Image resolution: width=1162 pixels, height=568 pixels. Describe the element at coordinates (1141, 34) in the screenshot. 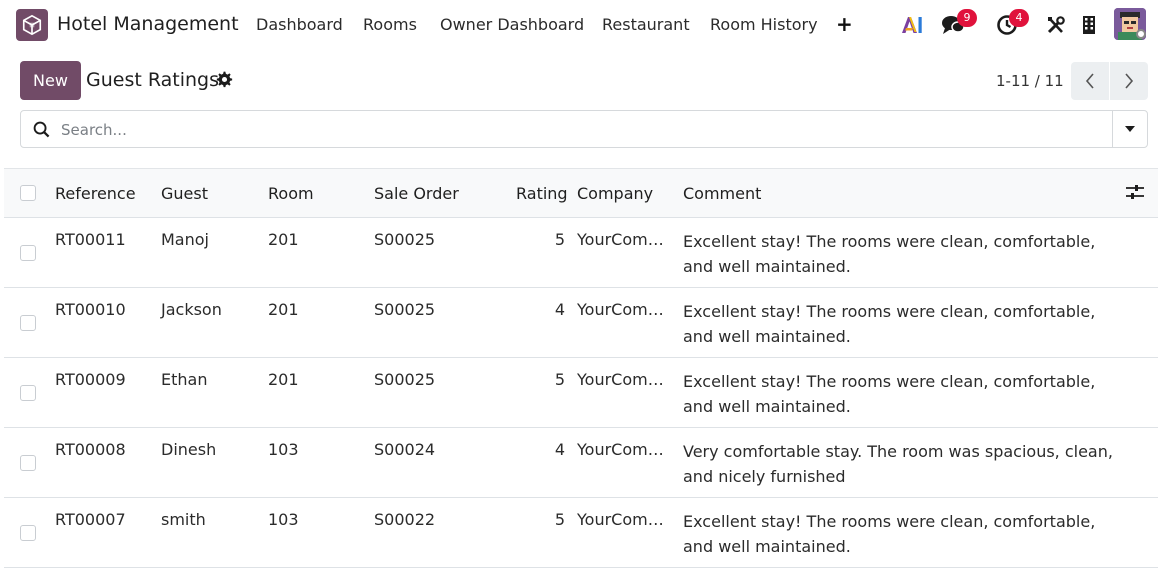

I see `user-status-icon` at that location.